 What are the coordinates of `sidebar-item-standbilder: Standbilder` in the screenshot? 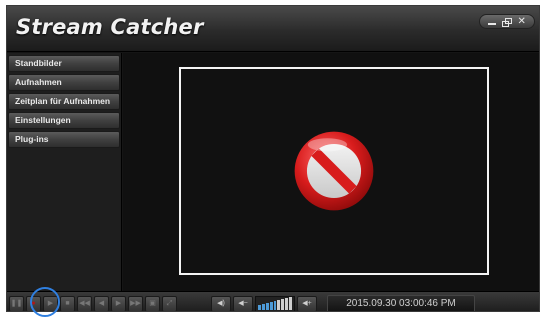 It's located at (64, 63).